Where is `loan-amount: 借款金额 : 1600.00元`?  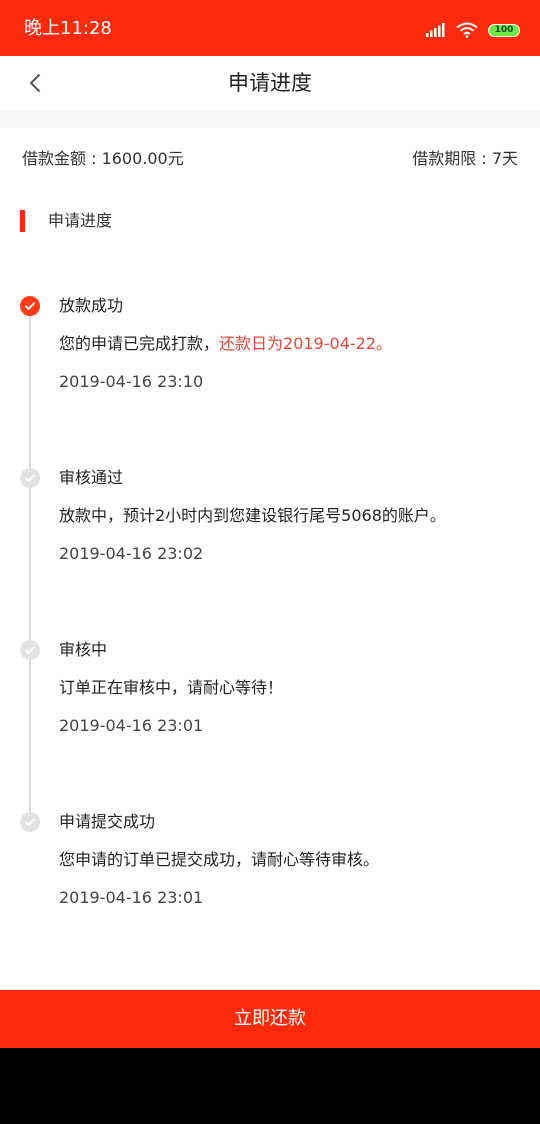
loan-amount: 借款金额 : 1600.00元 is located at coordinates (103, 158).